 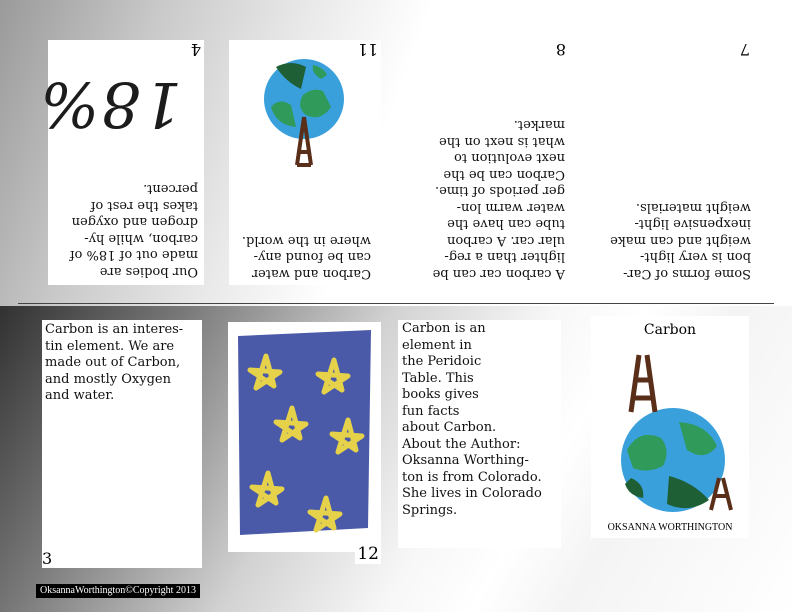 What do you see at coordinates (504, 257) in the screenshot?
I see `text-line: lighter than a reg-` at bounding box center [504, 257].